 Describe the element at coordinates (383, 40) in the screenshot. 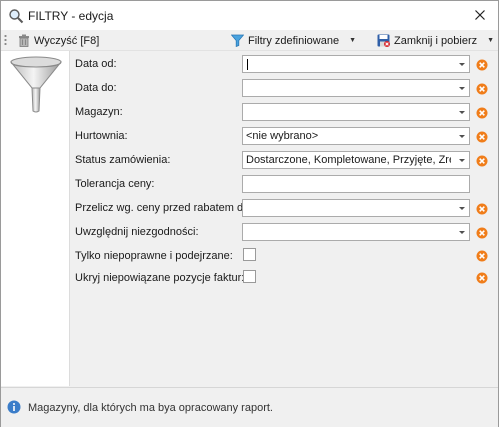

I see `floppy-disk-icon` at that location.